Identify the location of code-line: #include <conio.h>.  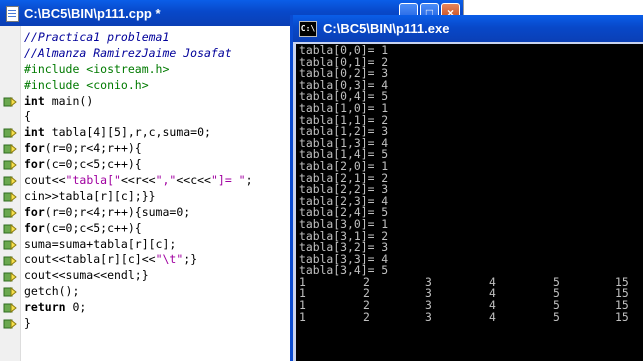
(138, 86).